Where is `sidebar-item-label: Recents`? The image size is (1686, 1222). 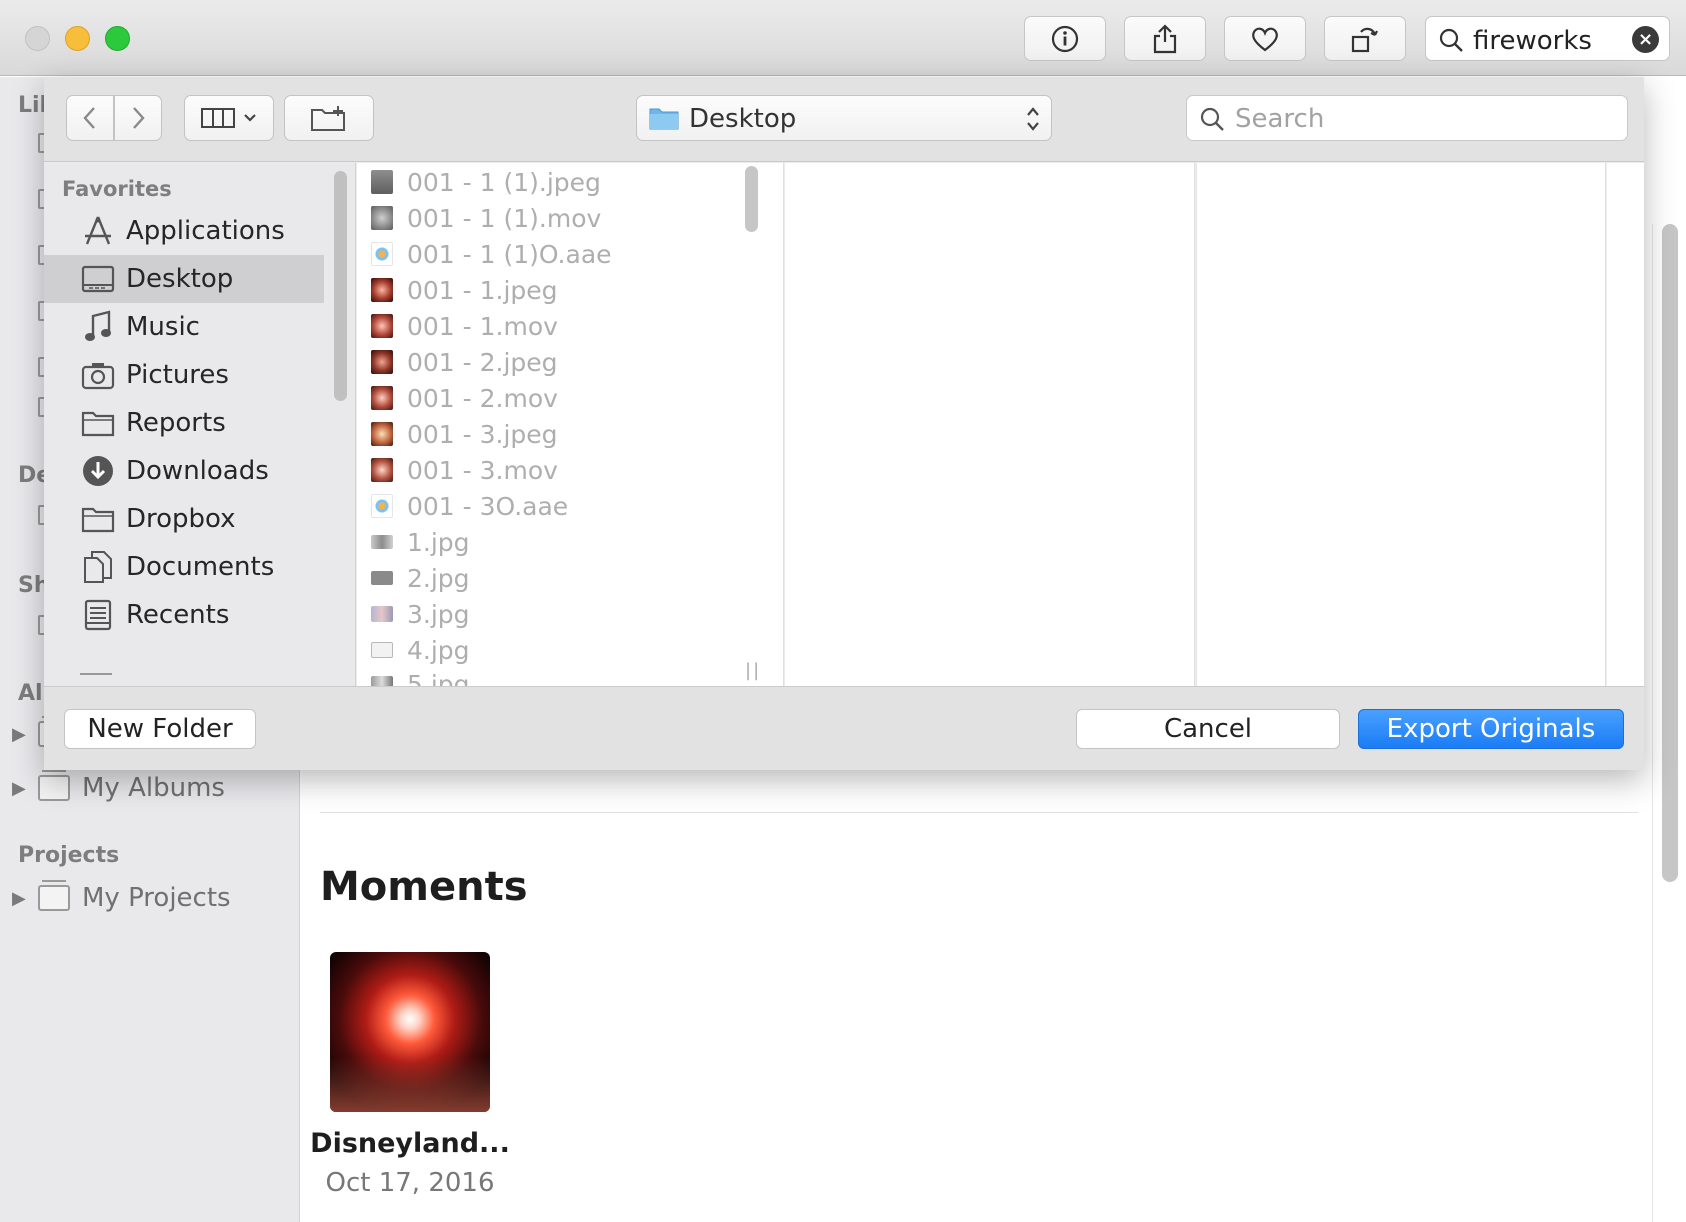 sidebar-item-label: Recents is located at coordinates (178, 615).